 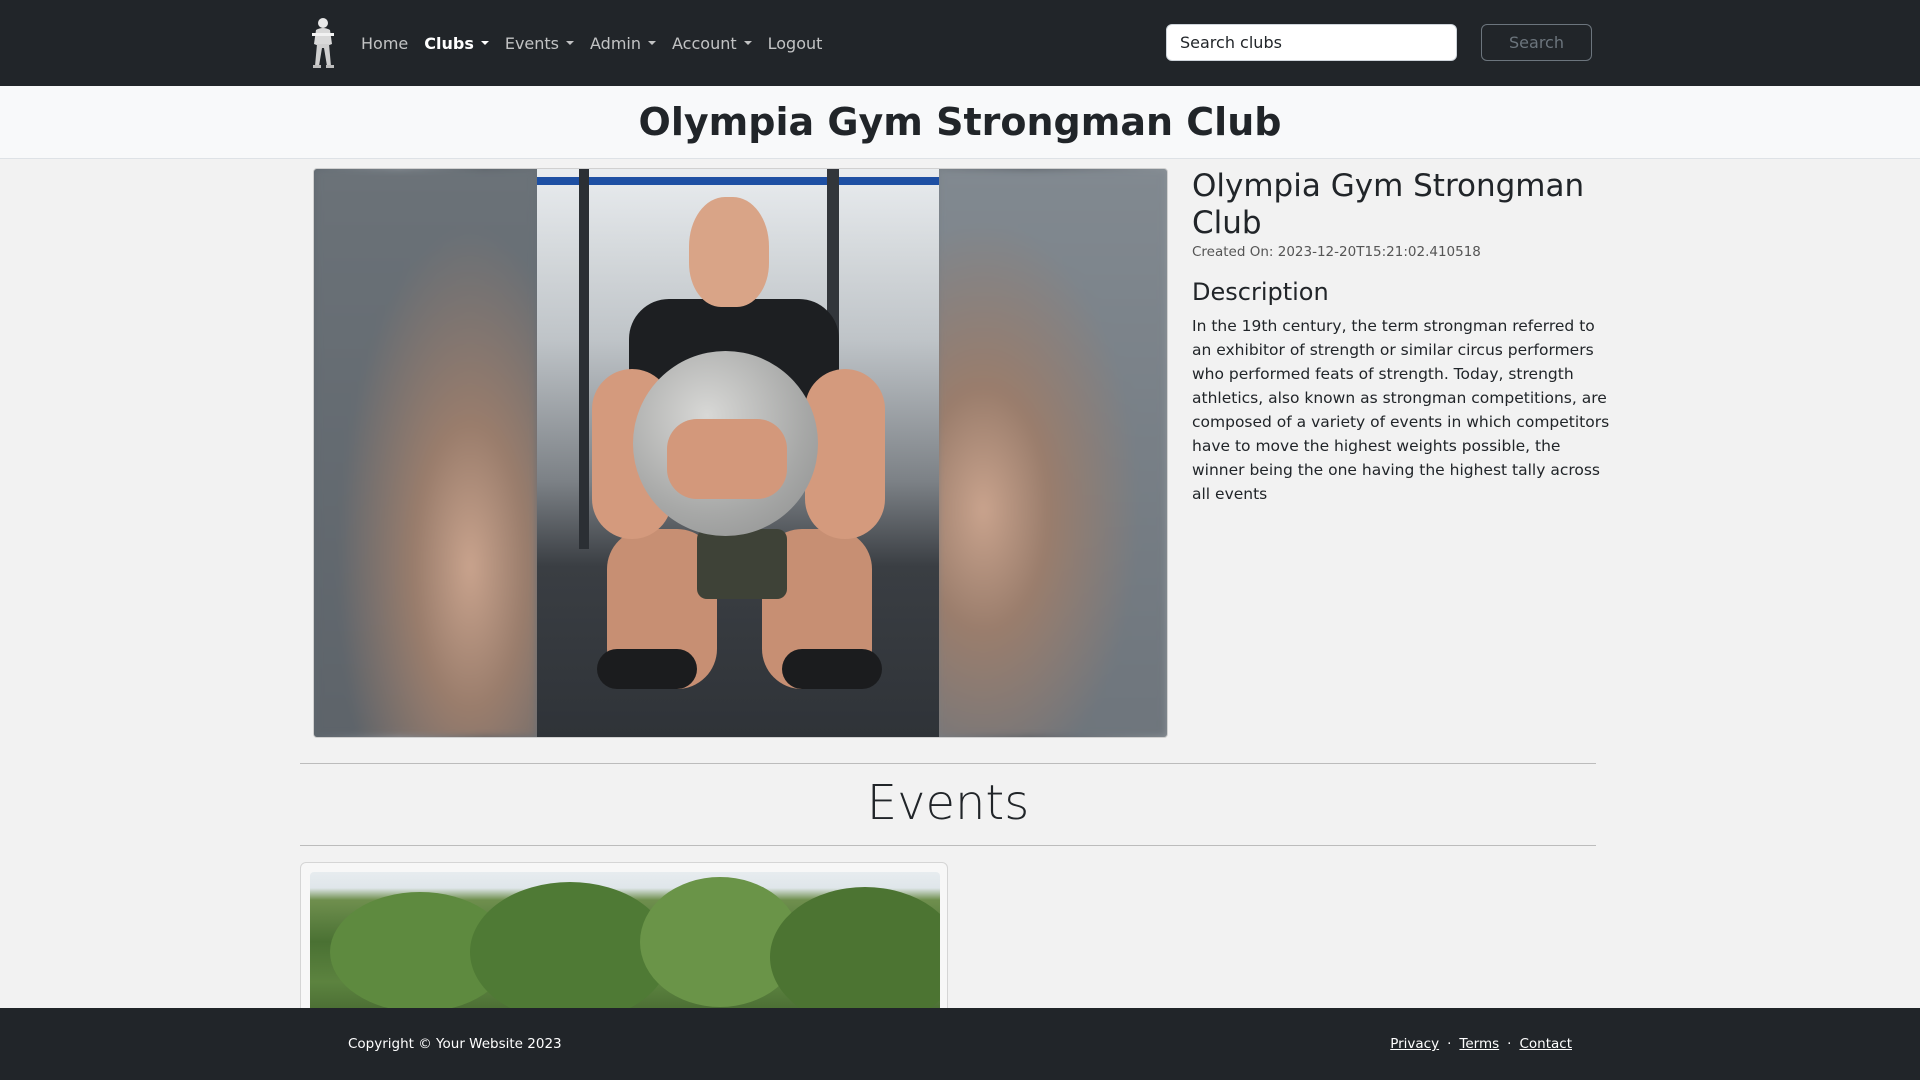 What do you see at coordinates (742, 564) in the screenshot?
I see `photo-shorts` at bounding box center [742, 564].